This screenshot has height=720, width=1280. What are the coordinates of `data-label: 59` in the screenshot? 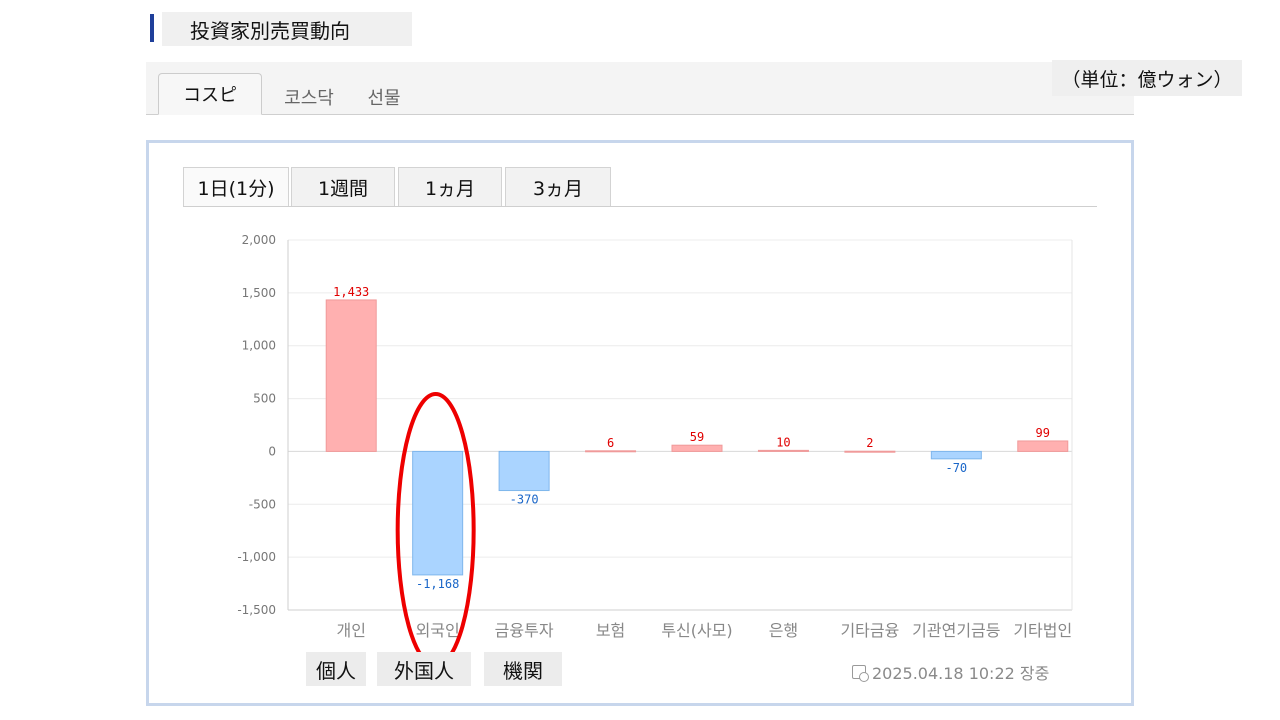 It's located at (697, 437).